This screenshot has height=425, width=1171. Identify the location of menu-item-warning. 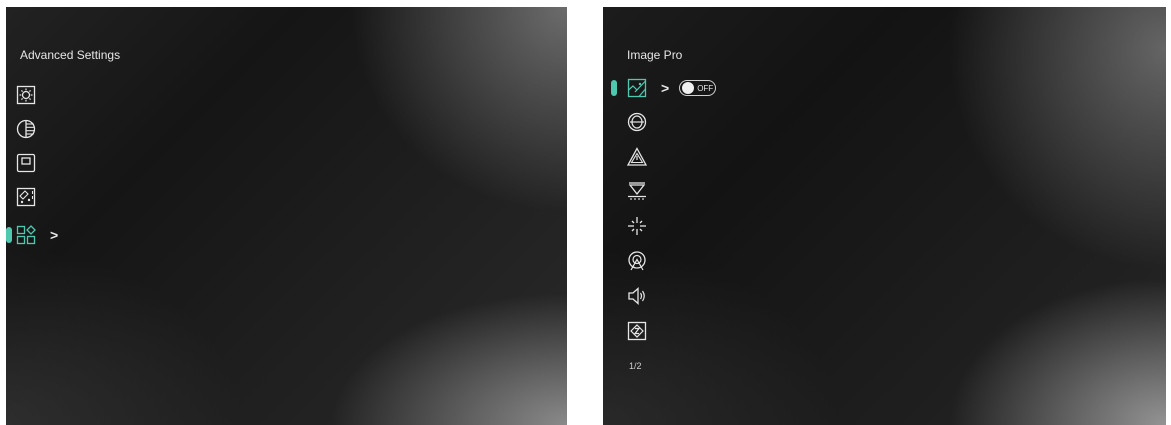
(637, 157).